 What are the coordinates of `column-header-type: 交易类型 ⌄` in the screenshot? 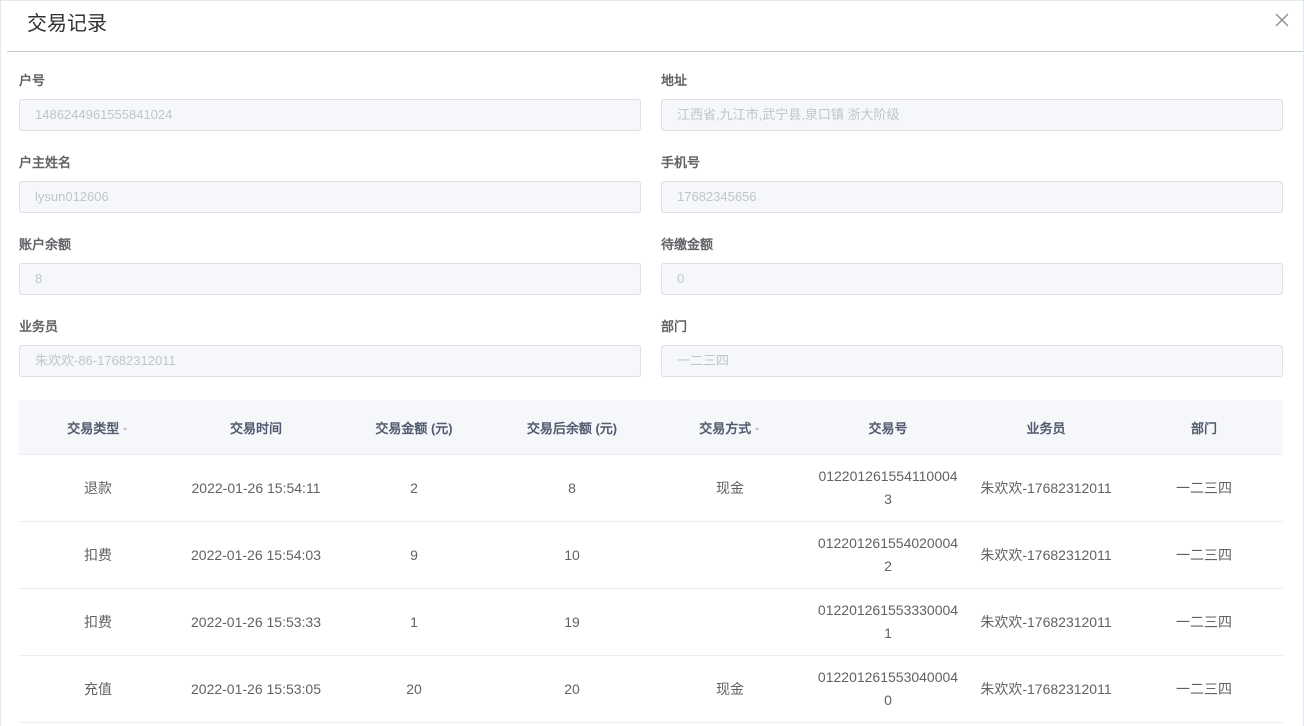 It's located at (98, 427).